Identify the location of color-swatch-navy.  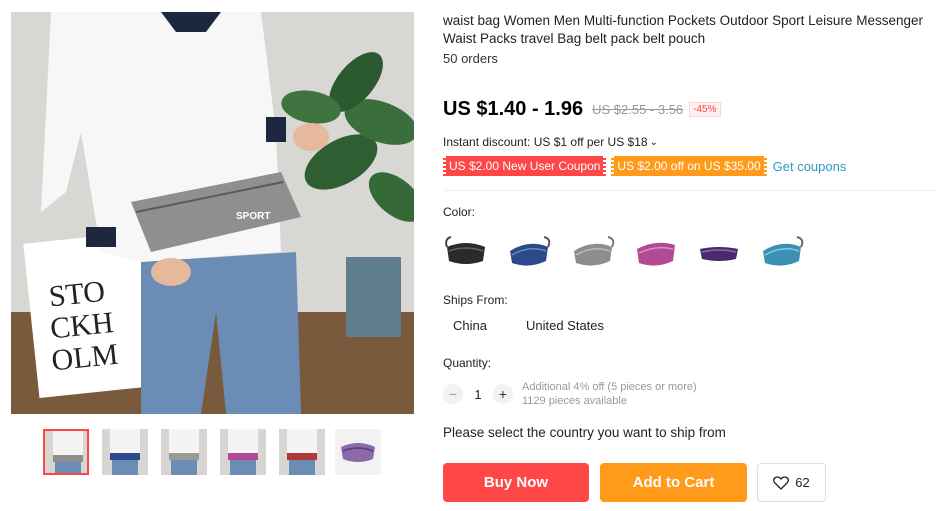
(529, 252).